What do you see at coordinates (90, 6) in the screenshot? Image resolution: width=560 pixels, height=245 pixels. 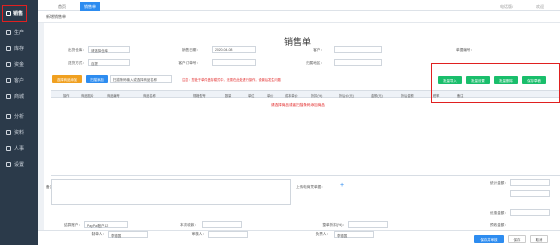 I see `tab-sales-order: 销售单` at bounding box center [90, 6].